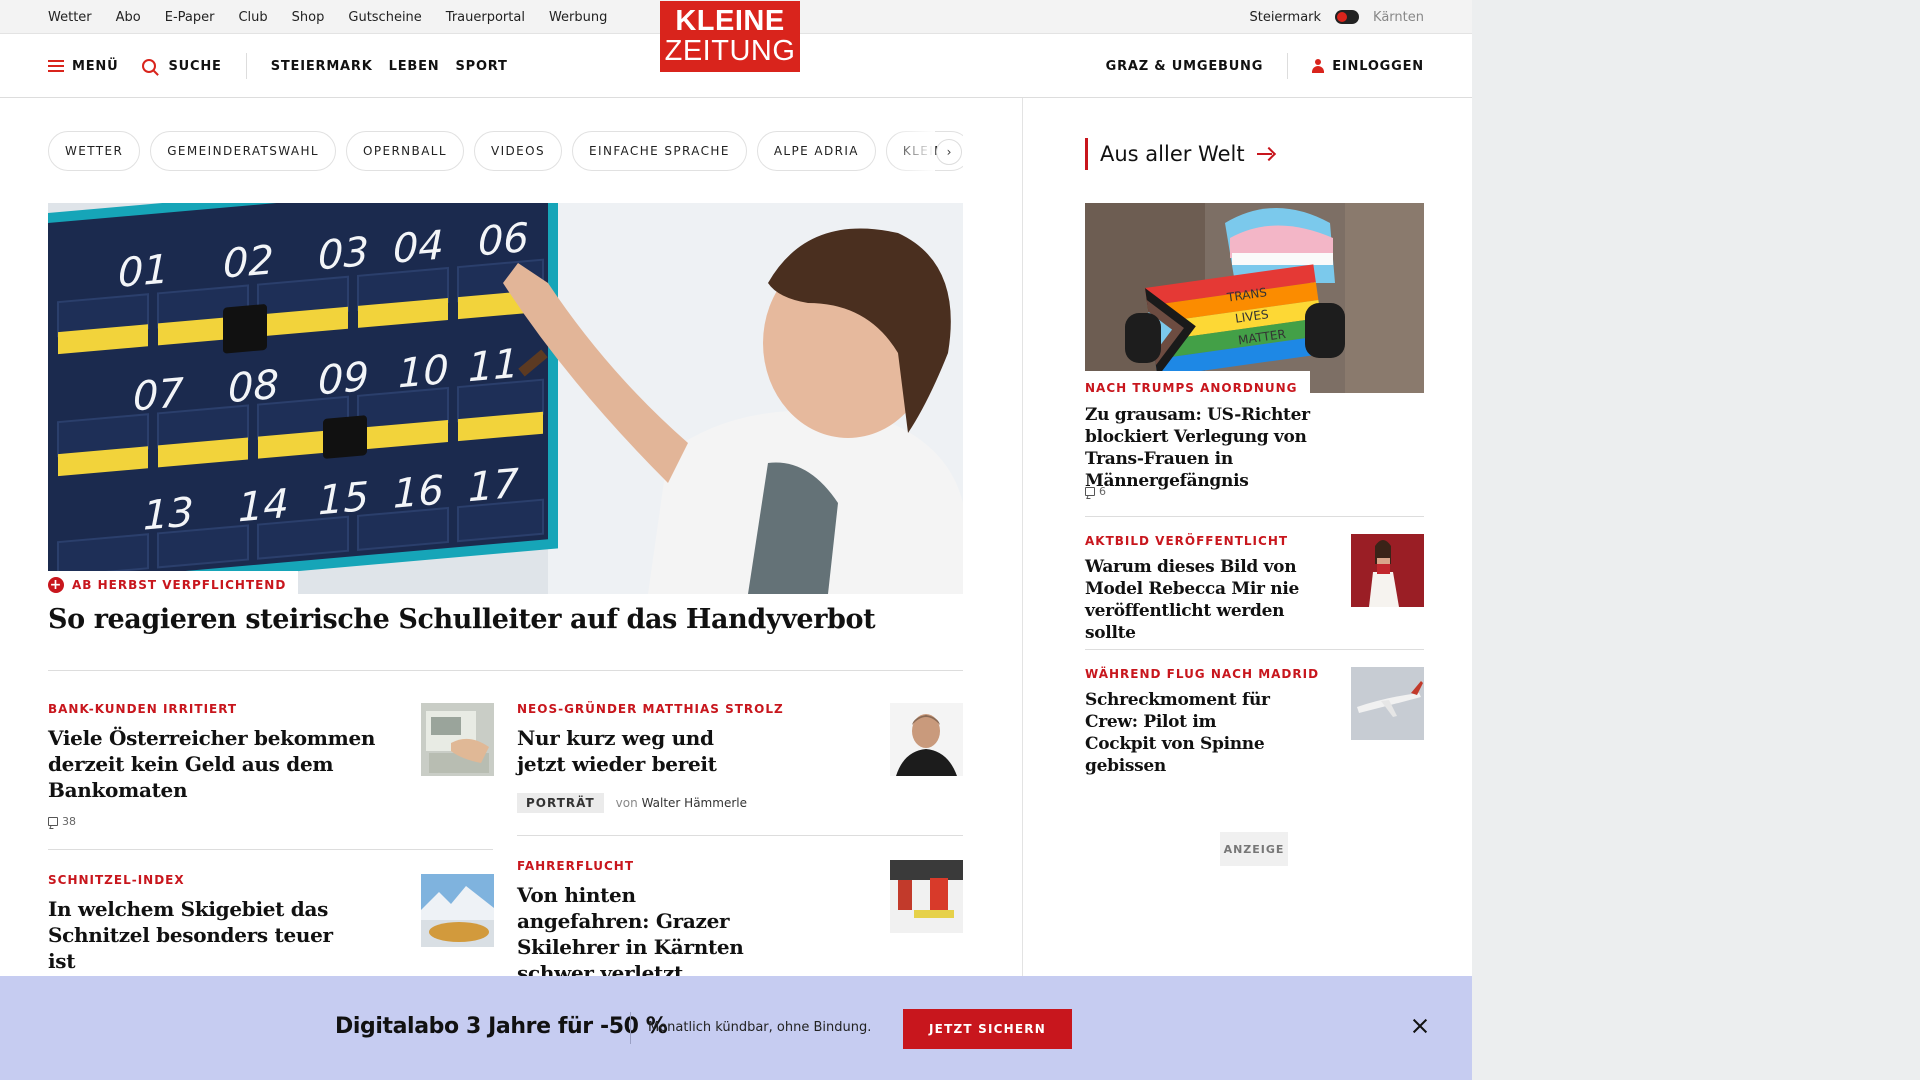  I want to click on chips-next-button: ›, so click(949, 152).